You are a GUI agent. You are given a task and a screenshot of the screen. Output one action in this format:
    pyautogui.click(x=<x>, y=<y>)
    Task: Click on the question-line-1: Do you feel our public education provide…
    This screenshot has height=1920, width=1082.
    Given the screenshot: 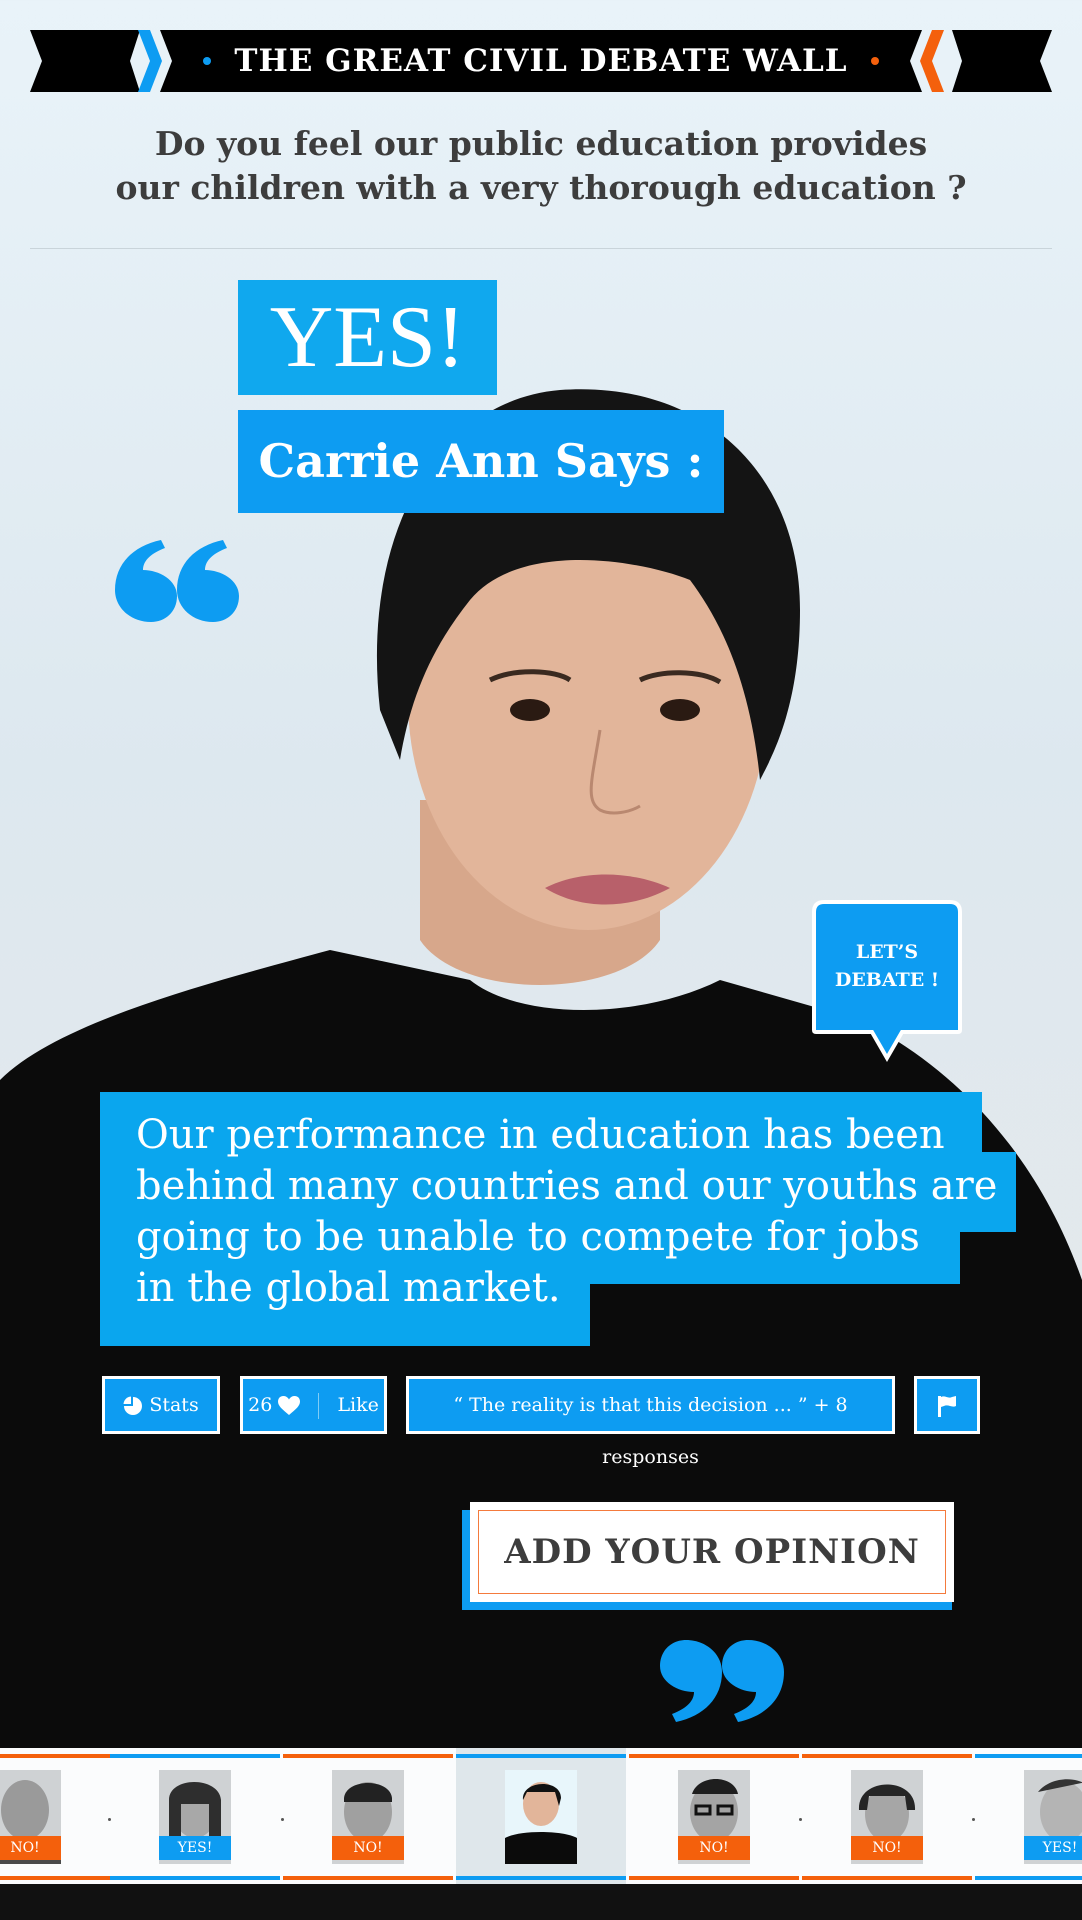 What is the action you would take?
    pyautogui.click(x=541, y=143)
    